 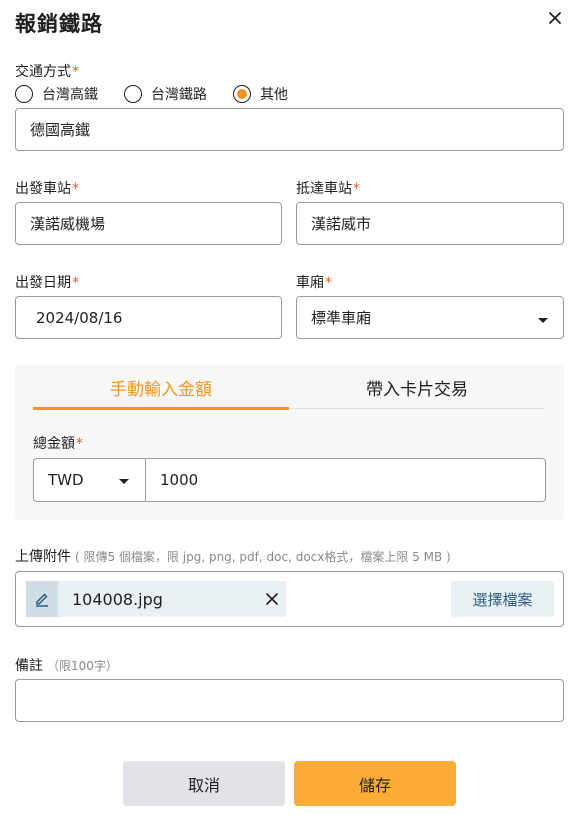 I want to click on transport-label: 交通方式*, so click(x=47, y=72).